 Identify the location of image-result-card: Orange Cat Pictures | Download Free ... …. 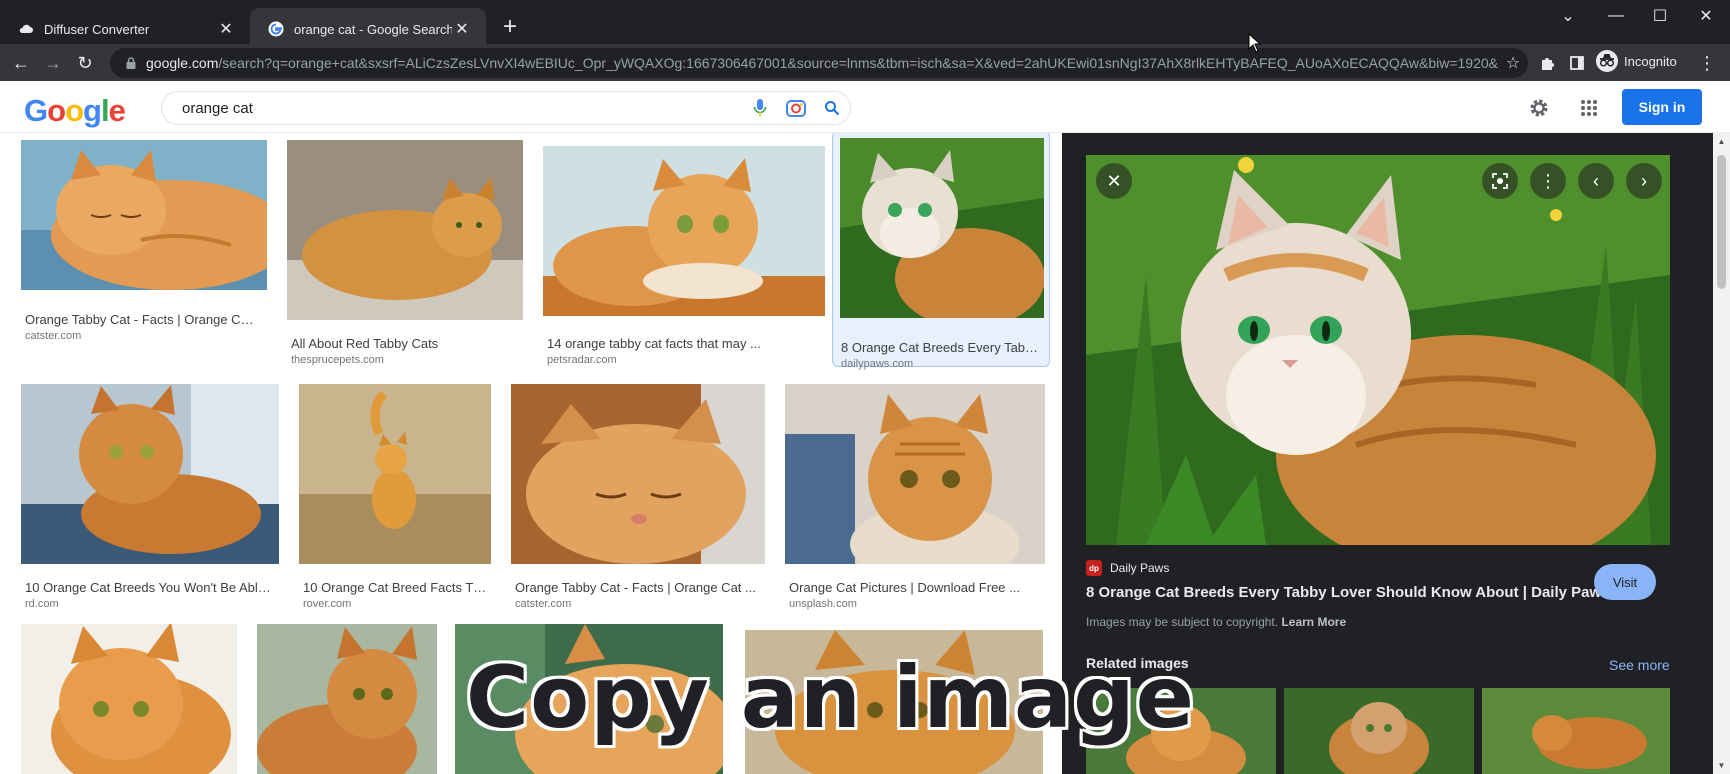
(915, 494).